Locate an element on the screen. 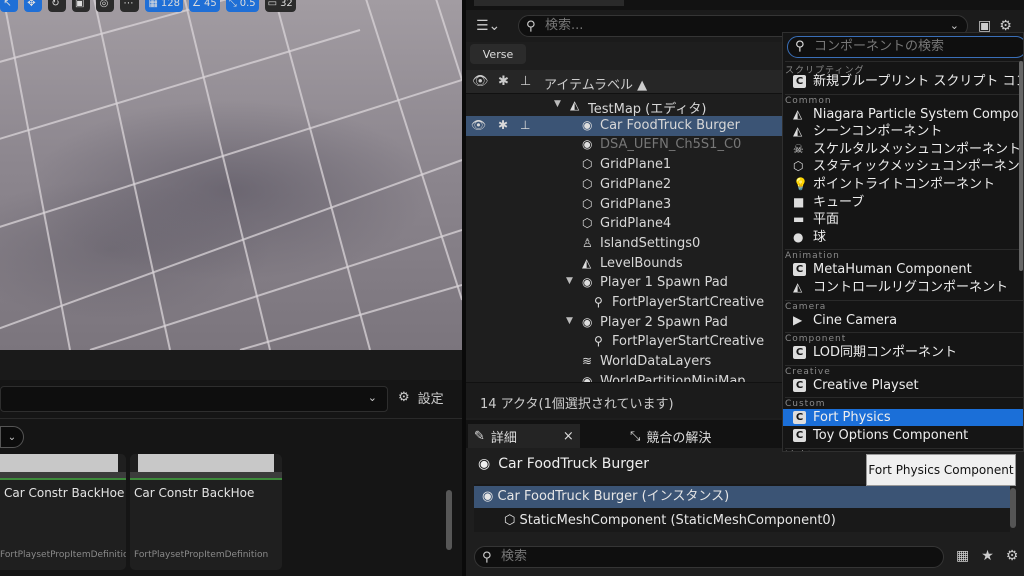 This screenshot has width=1024, height=576. menu-item: ◭ Niagara Particle System Componen is located at coordinates (903, 114).